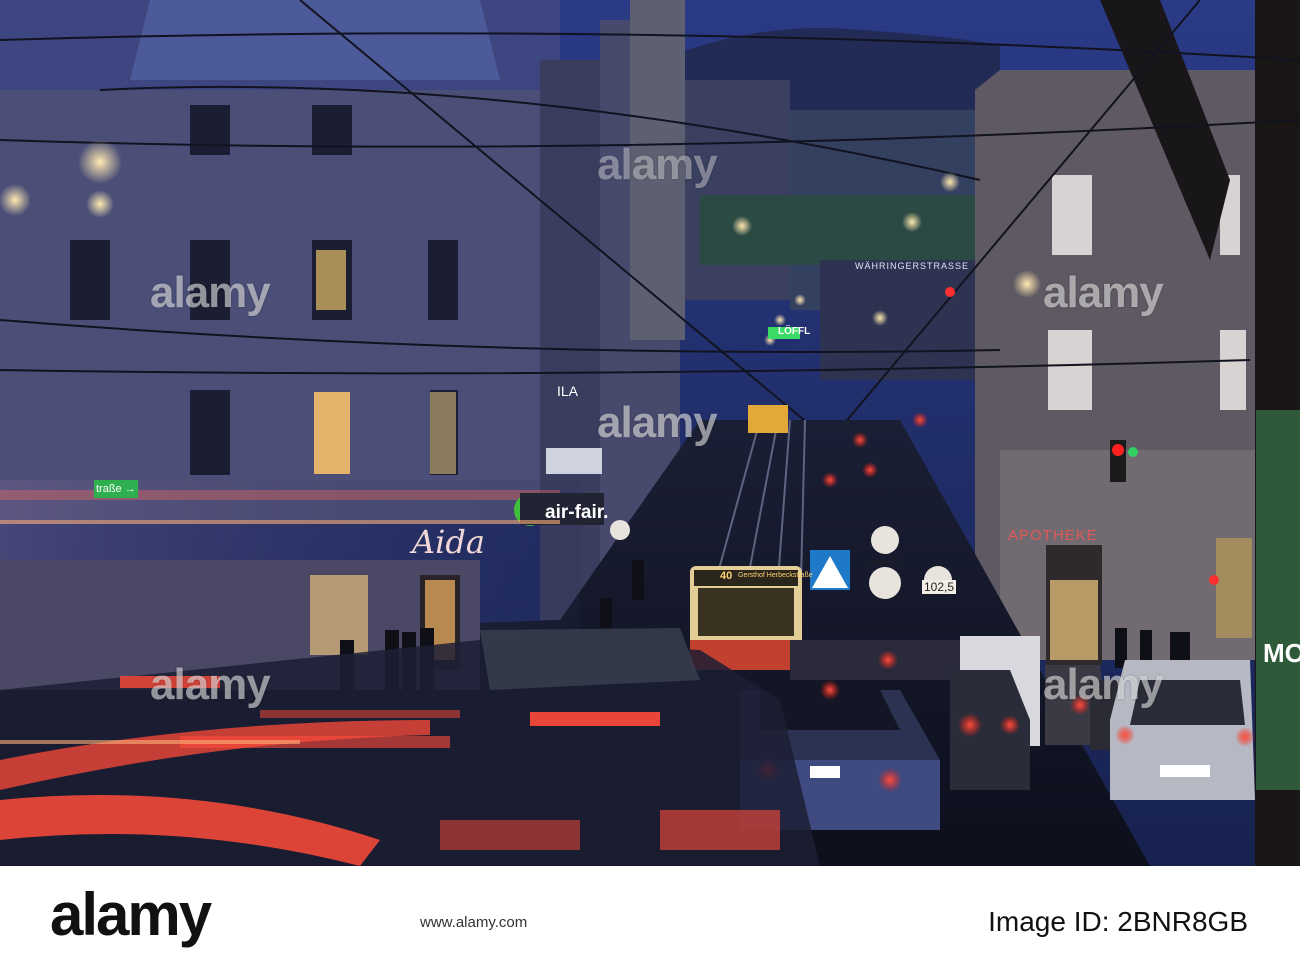  What do you see at coordinates (912, 266) in the screenshot?
I see `waehringer-sign: WÄHRINGERSTRASSE` at bounding box center [912, 266].